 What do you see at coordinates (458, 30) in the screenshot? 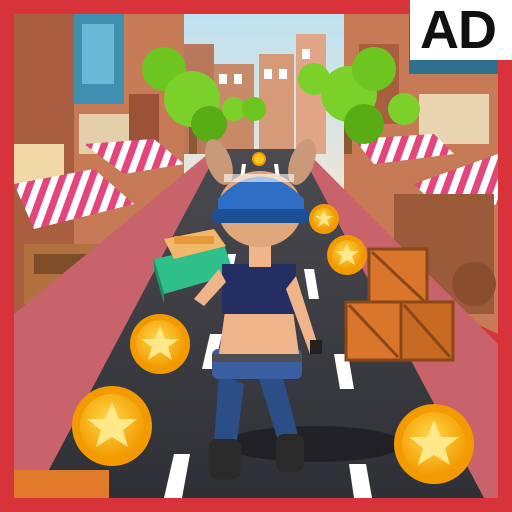
I see `ad-label: AD` at bounding box center [458, 30].